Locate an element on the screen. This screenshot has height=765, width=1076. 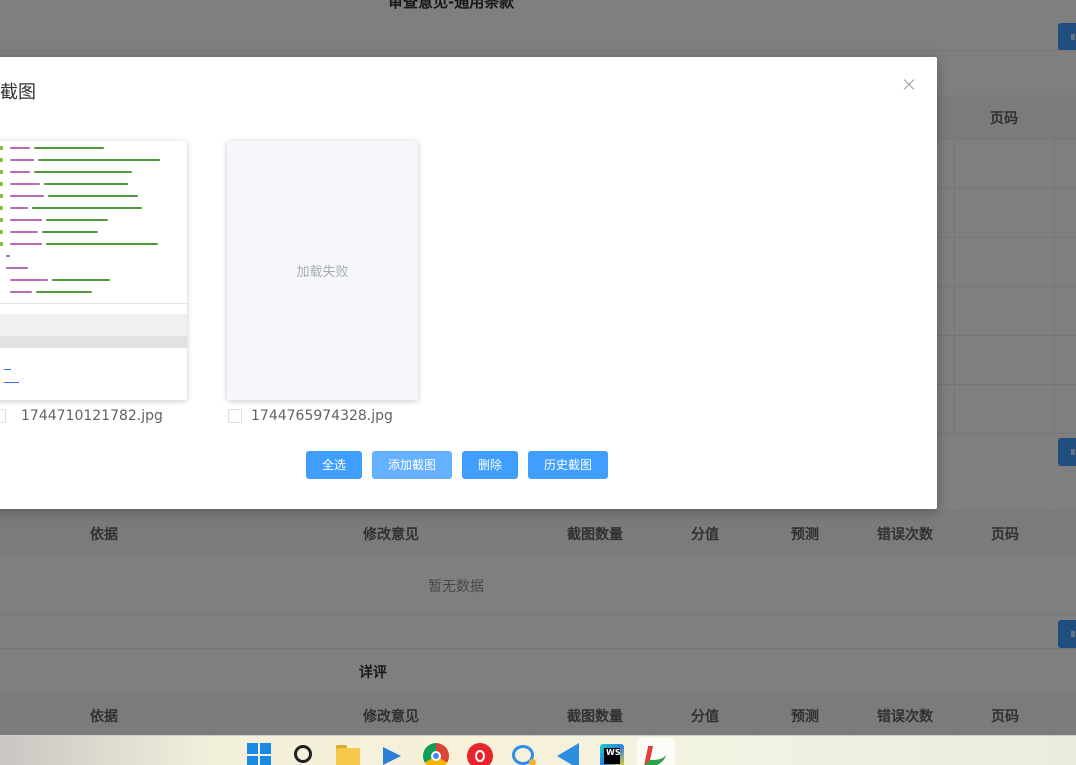
taskbar: WS is located at coordinates (538, 750).